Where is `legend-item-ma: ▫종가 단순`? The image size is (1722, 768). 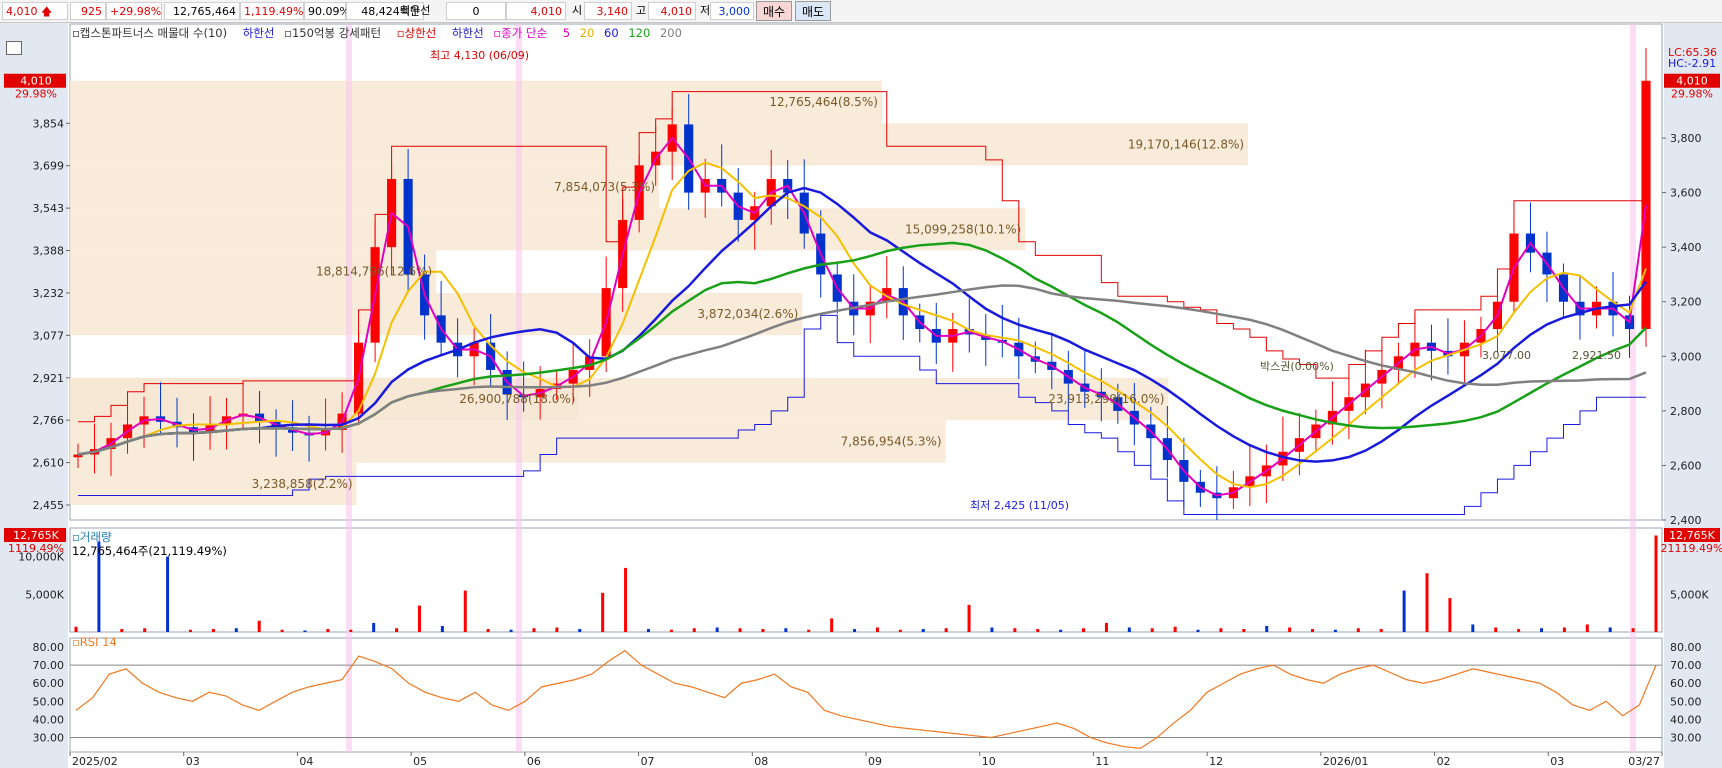
legend-item-ma: ▫종가 단순 is located at coordinates (520, 33).